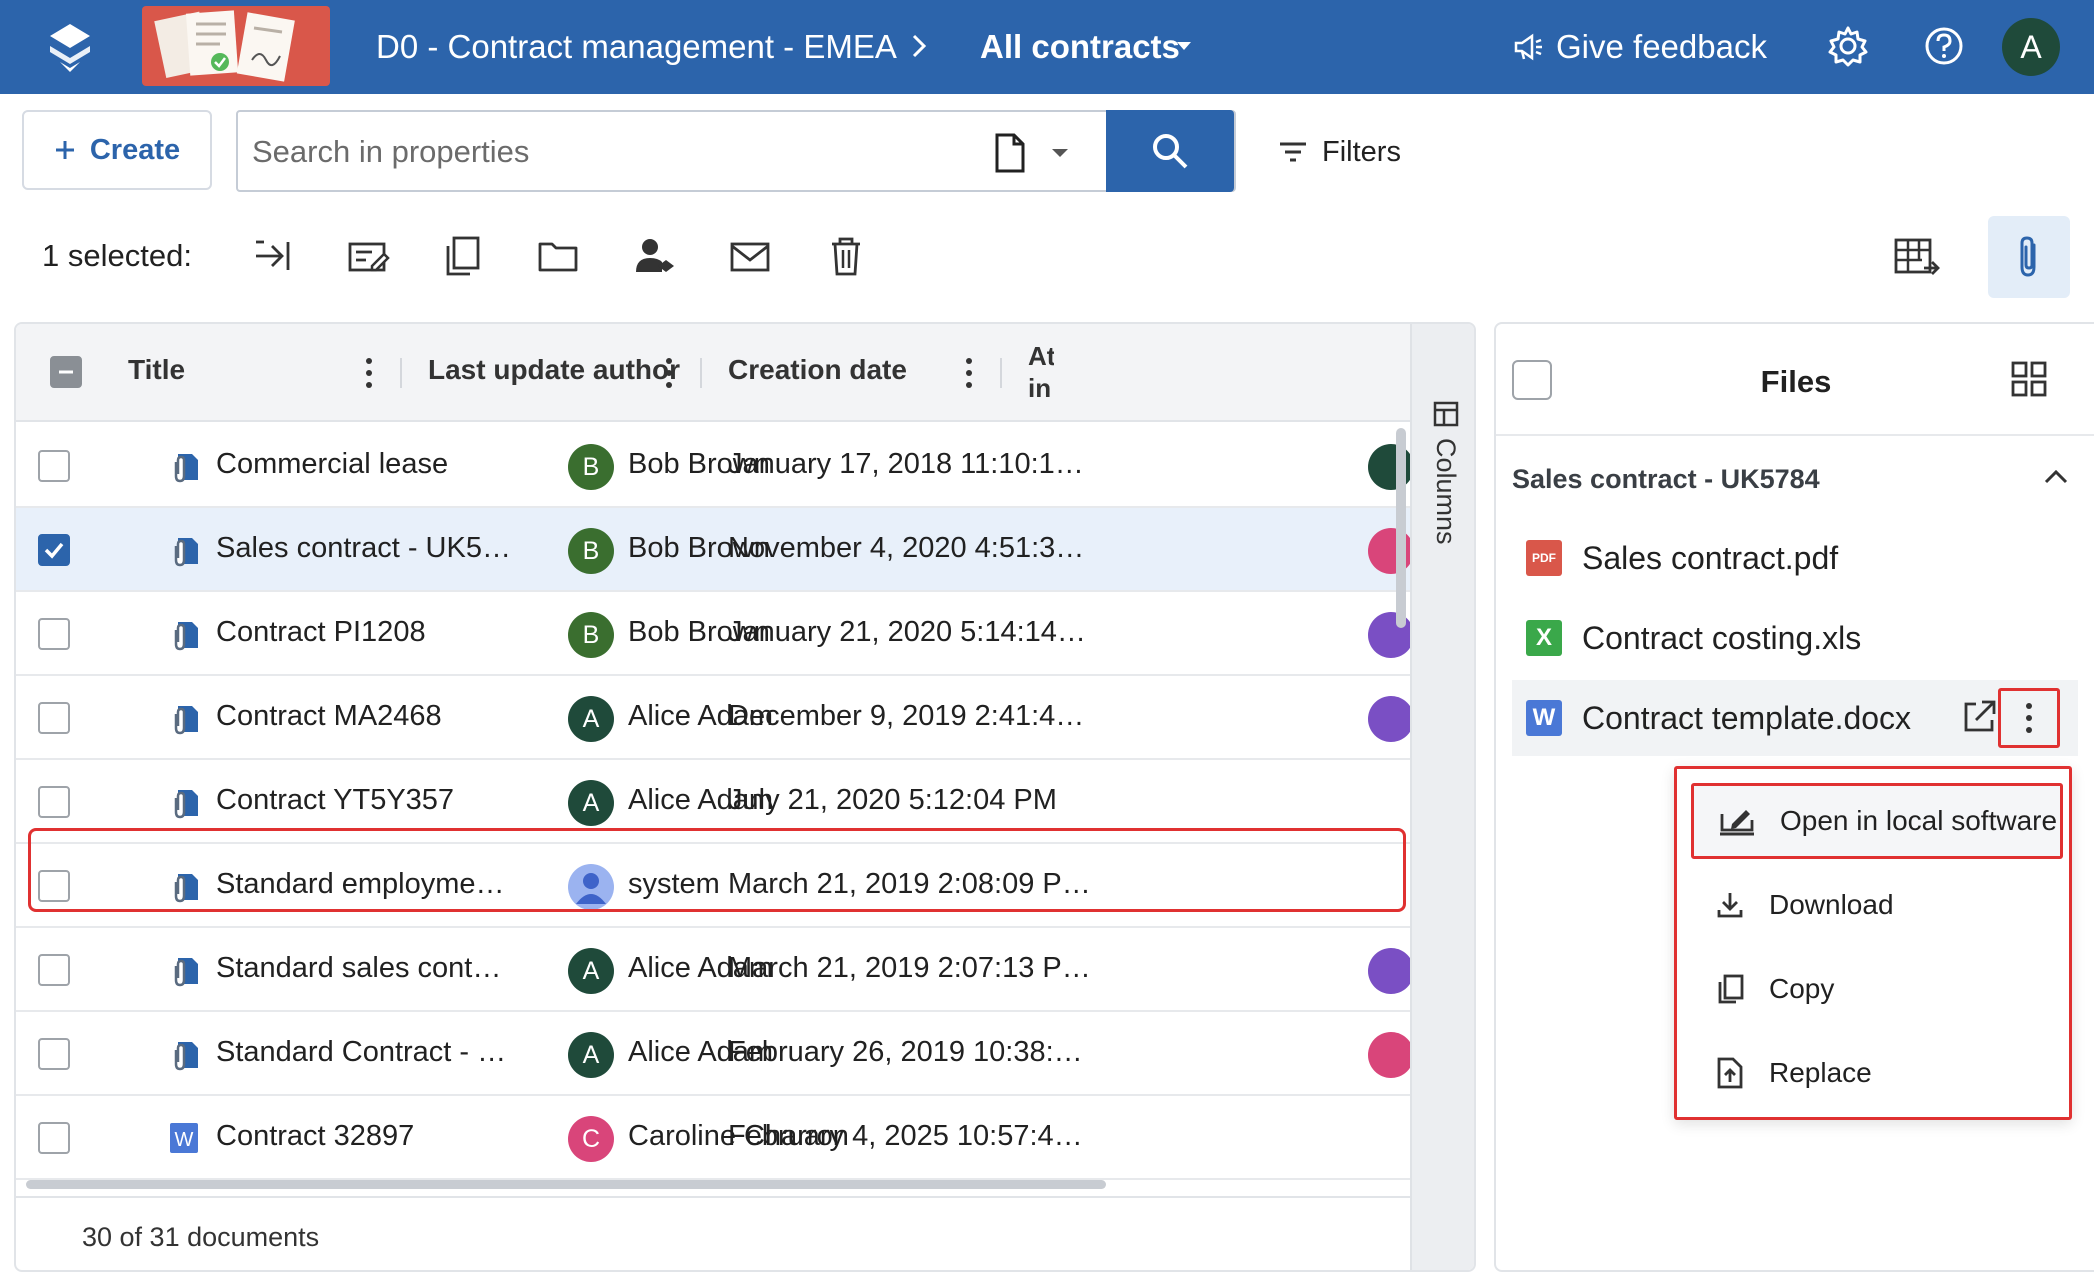 The width and height of the screenshot is (2094, 1274). I want to click on menu-replace: Replace, so click(1877, 1073).